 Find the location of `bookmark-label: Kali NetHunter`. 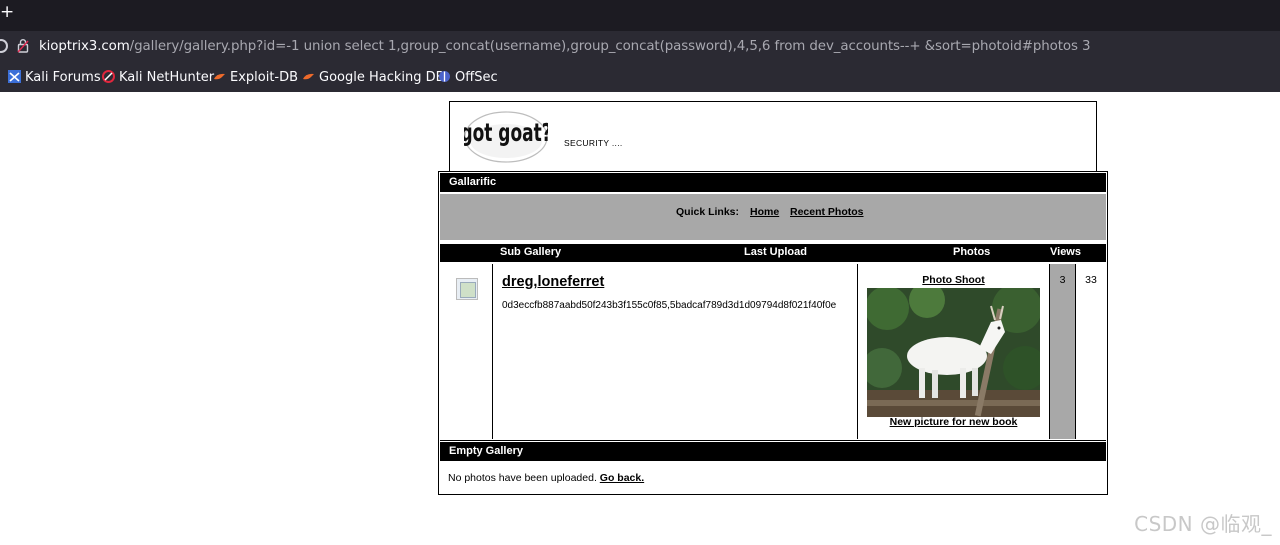

bookmark-label: Kali NetHunter is located at coordinates (167, 77).